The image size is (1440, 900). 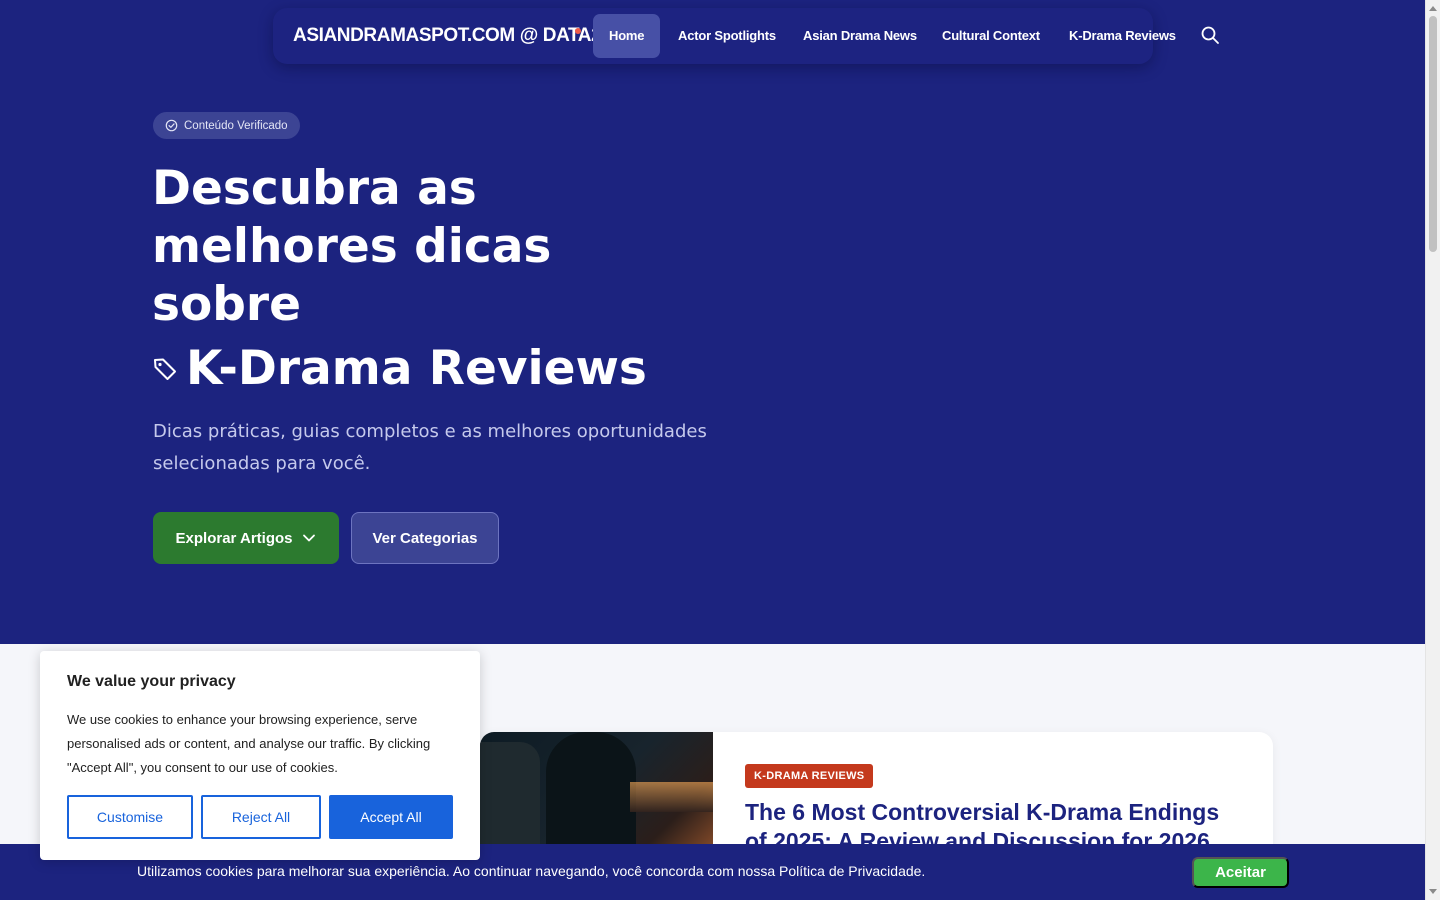 What do you see at coordinates (234, 538) in the screenshot?
I see `explore-articles-label: Explorar Artigos` at bounding box center [234, 538].